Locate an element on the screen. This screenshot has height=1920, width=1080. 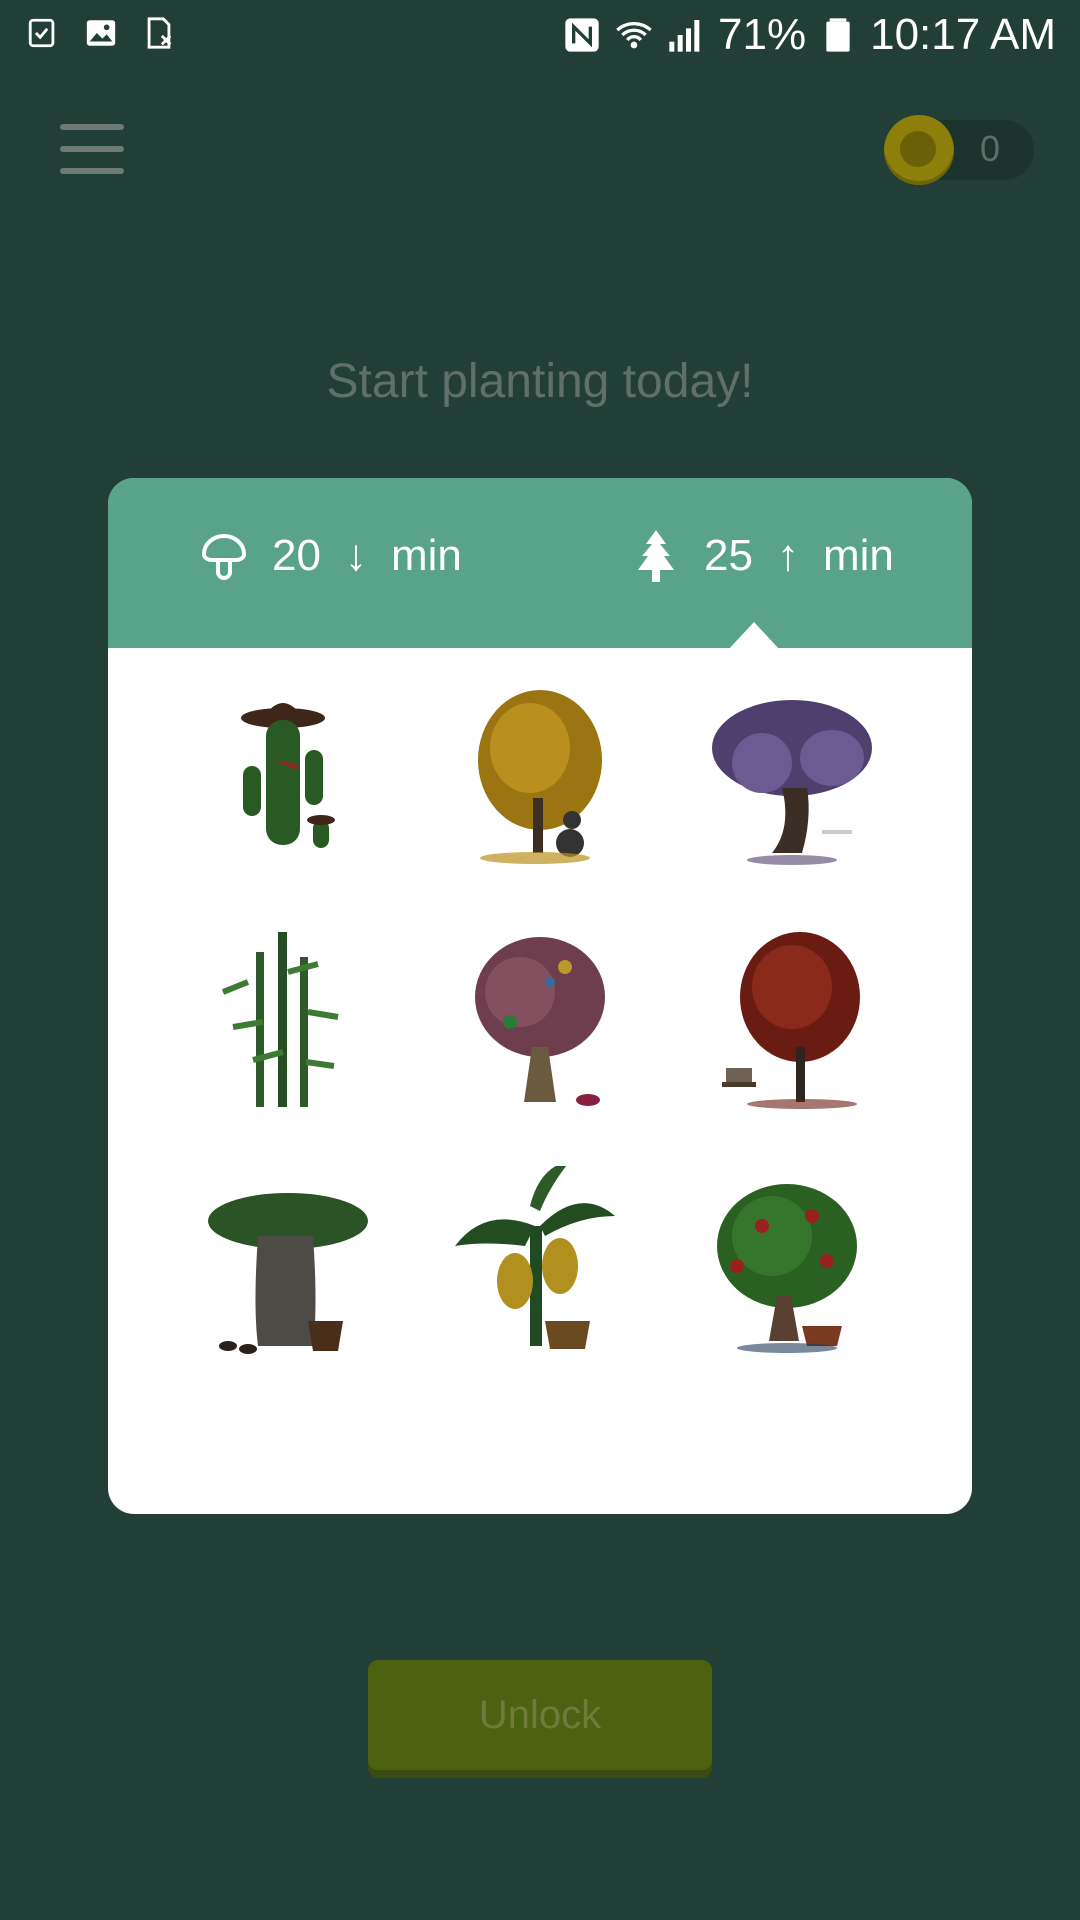
banana-tree is located at coordinates (540, 1266).